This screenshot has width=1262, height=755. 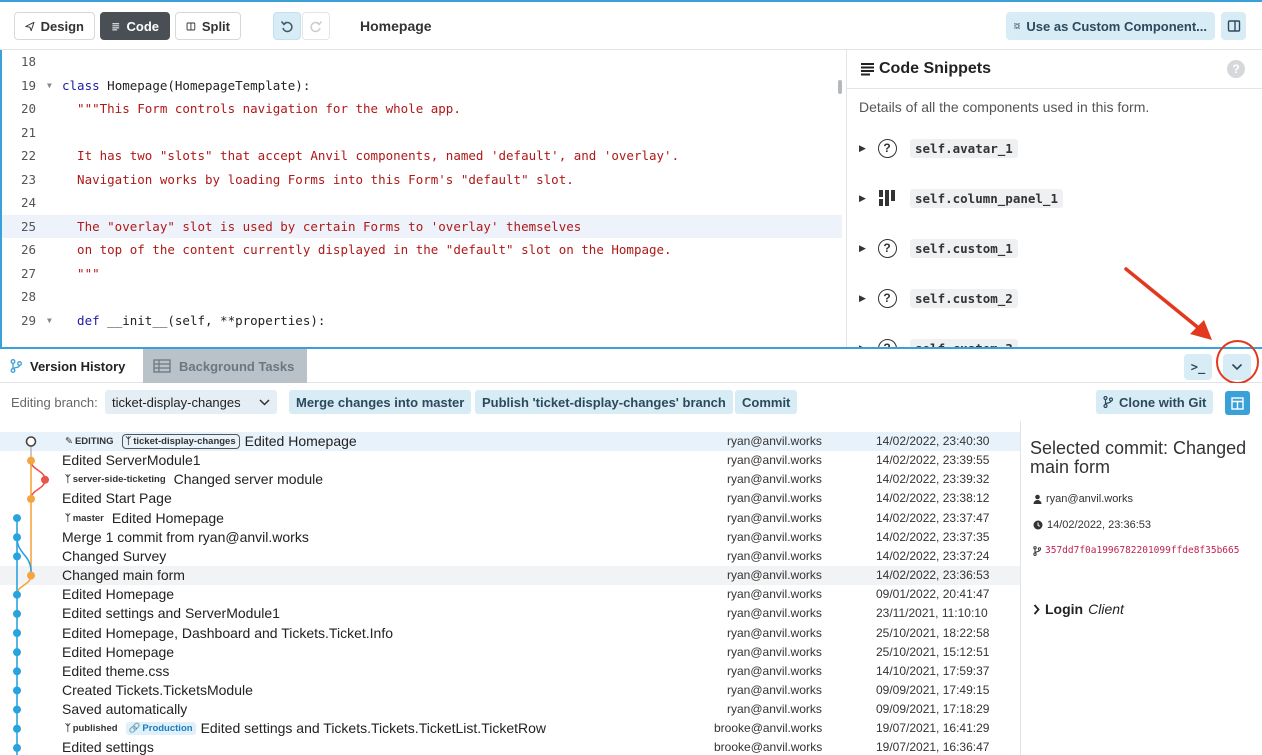 What do you see at coordinates (422, 132) in the screenshot?
I see `code-line: 21` at bounding box center [422, 132].